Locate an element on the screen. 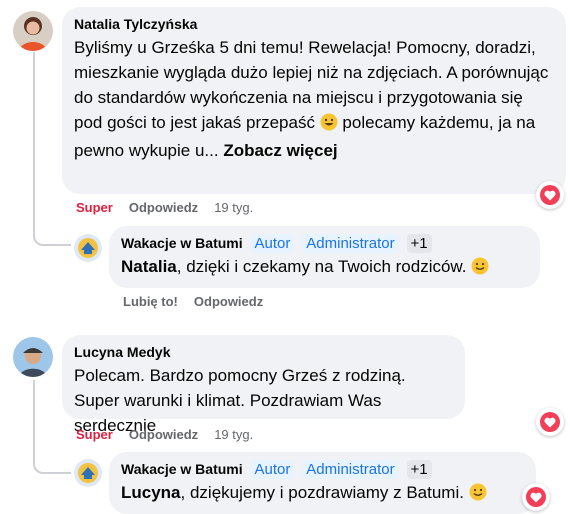 Image resolution: width=570 pixels, height=514 pixels. like-button: Lubię to! is located at coordinates (150, 301).